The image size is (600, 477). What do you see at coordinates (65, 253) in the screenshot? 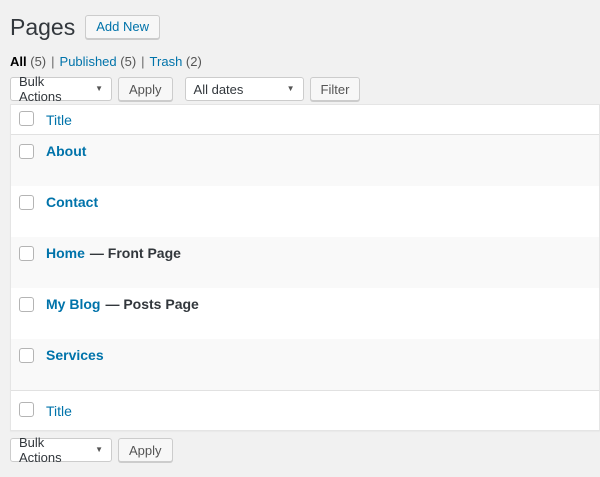
I see `page-title-link: Home` at bounding box center [65, 253].